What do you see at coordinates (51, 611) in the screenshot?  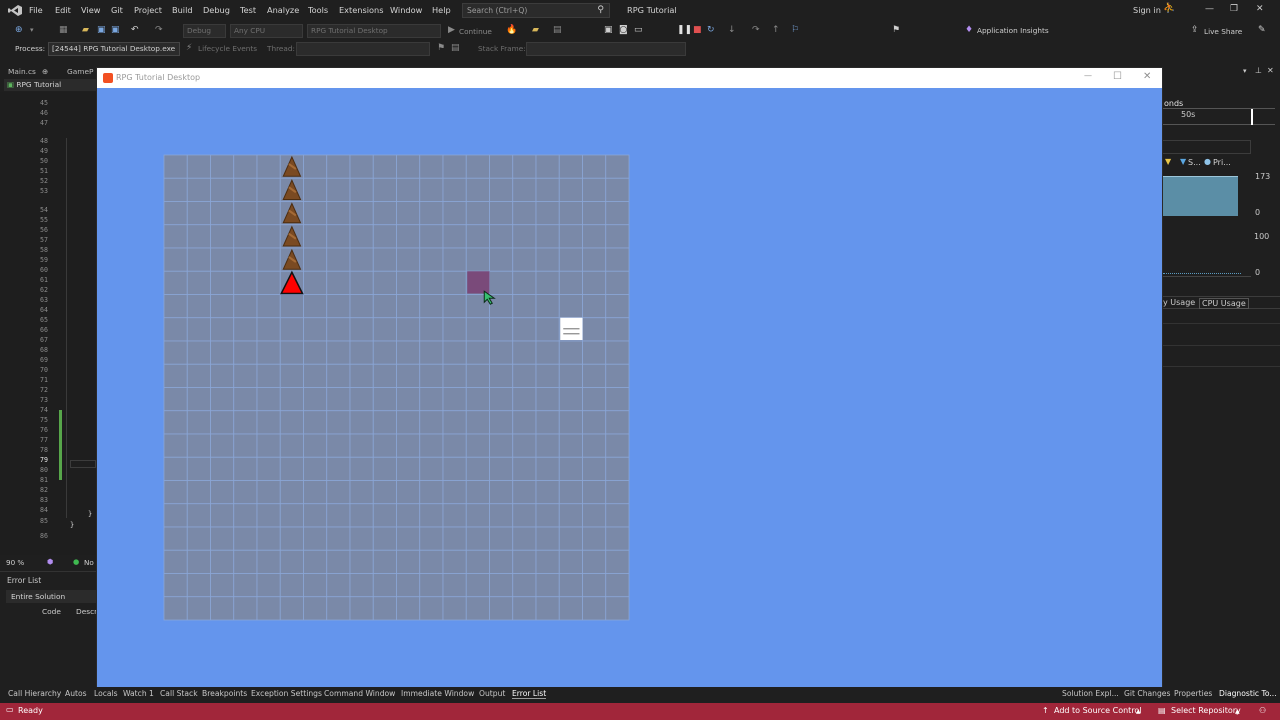 I see `code-column-header: Code` at bounding box center [51, 611].